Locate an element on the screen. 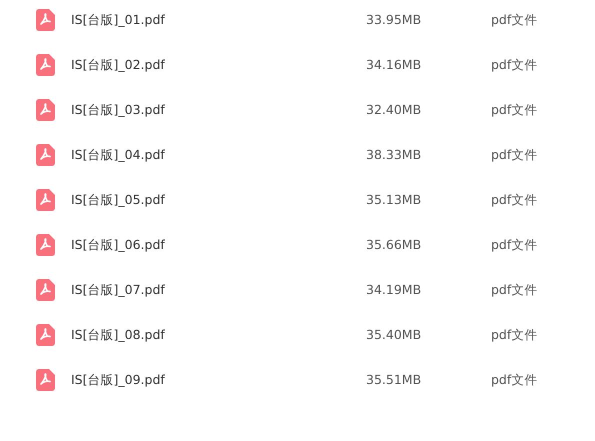  file-name: IS[台版]_04.pdf is located at coordinates (181, 155).